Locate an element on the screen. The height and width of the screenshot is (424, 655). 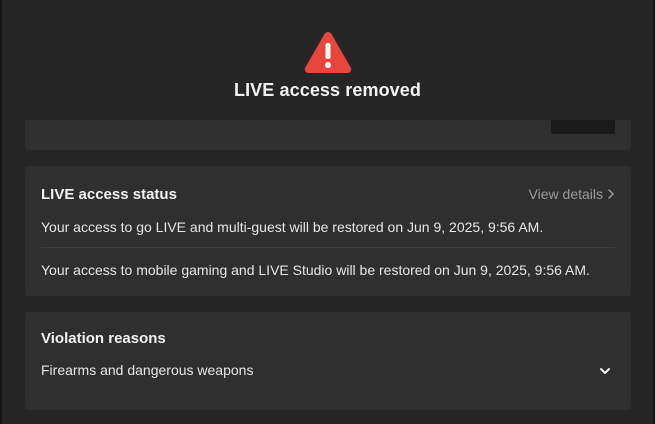
violation-reason-text: Firearms and dangerous weapons is located at coordinates (147, 370).